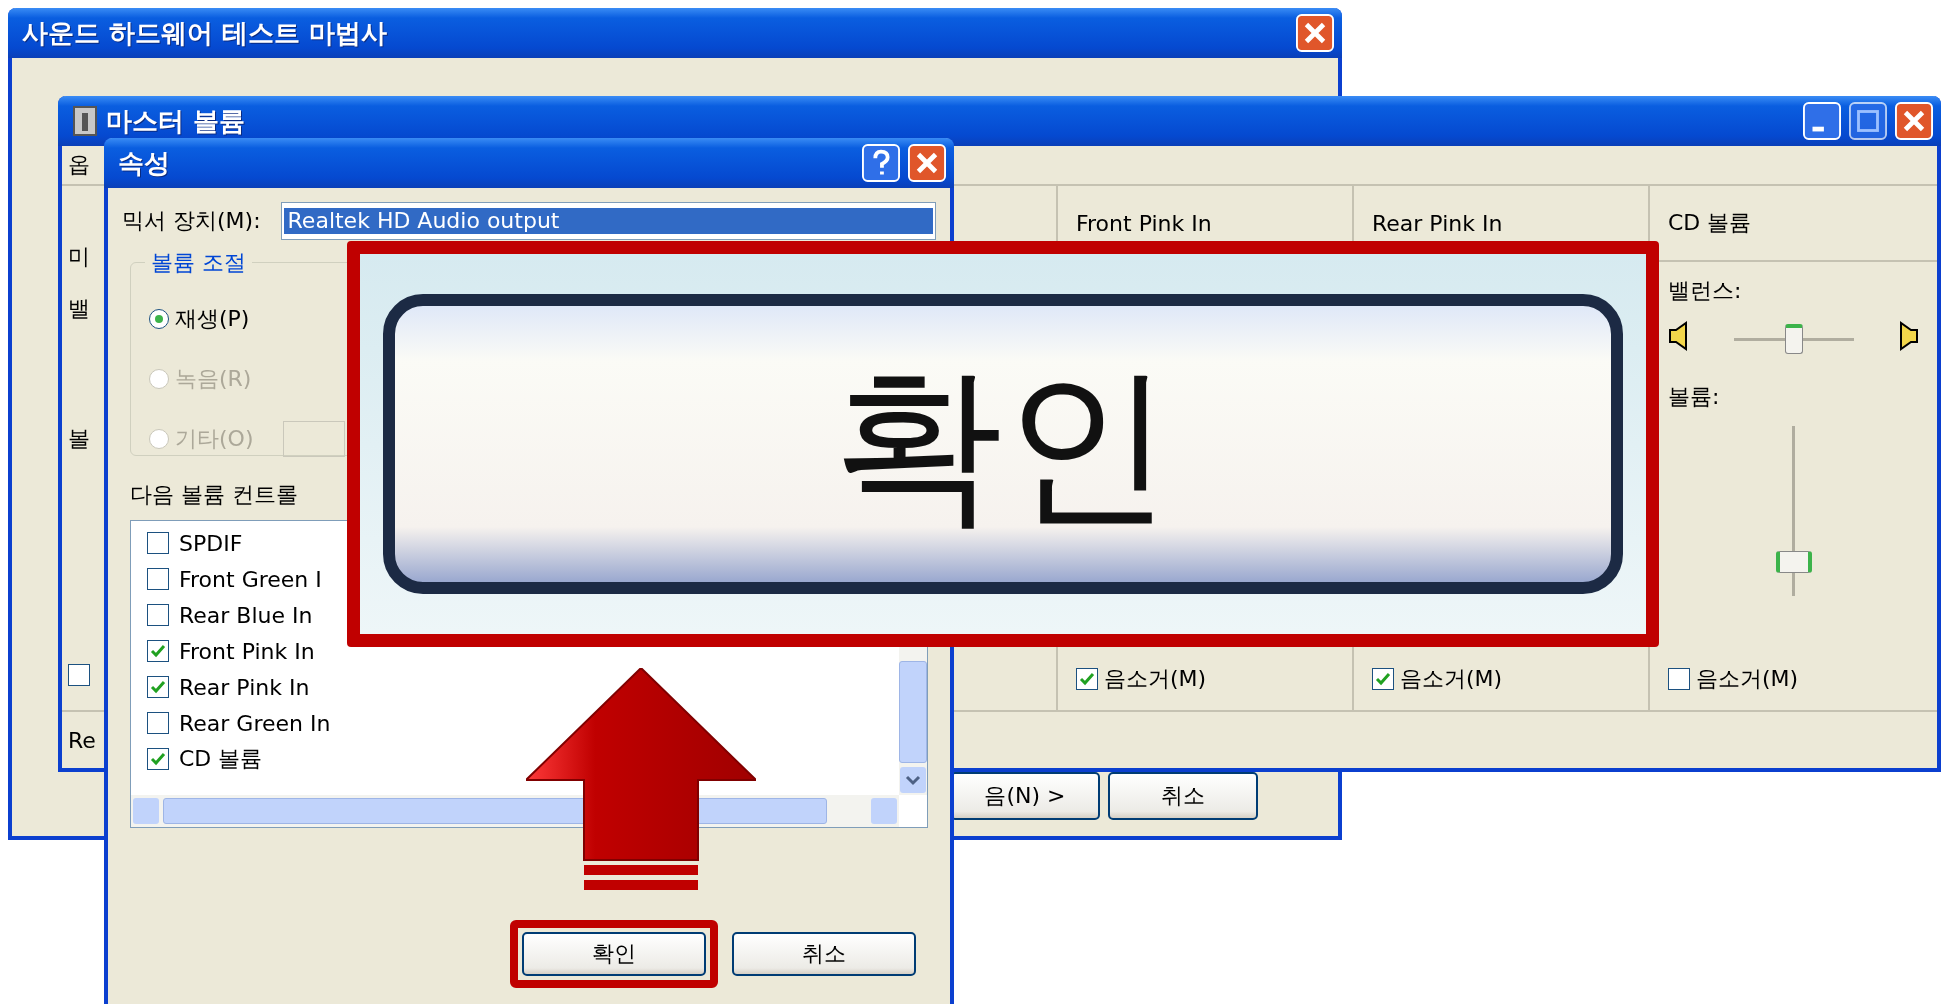 This screenshot has width=1941, height=1004. Describe the element at coordinates (246, 615) in the screenshot. I see `list-item-label: Rear Blue In` at that location.